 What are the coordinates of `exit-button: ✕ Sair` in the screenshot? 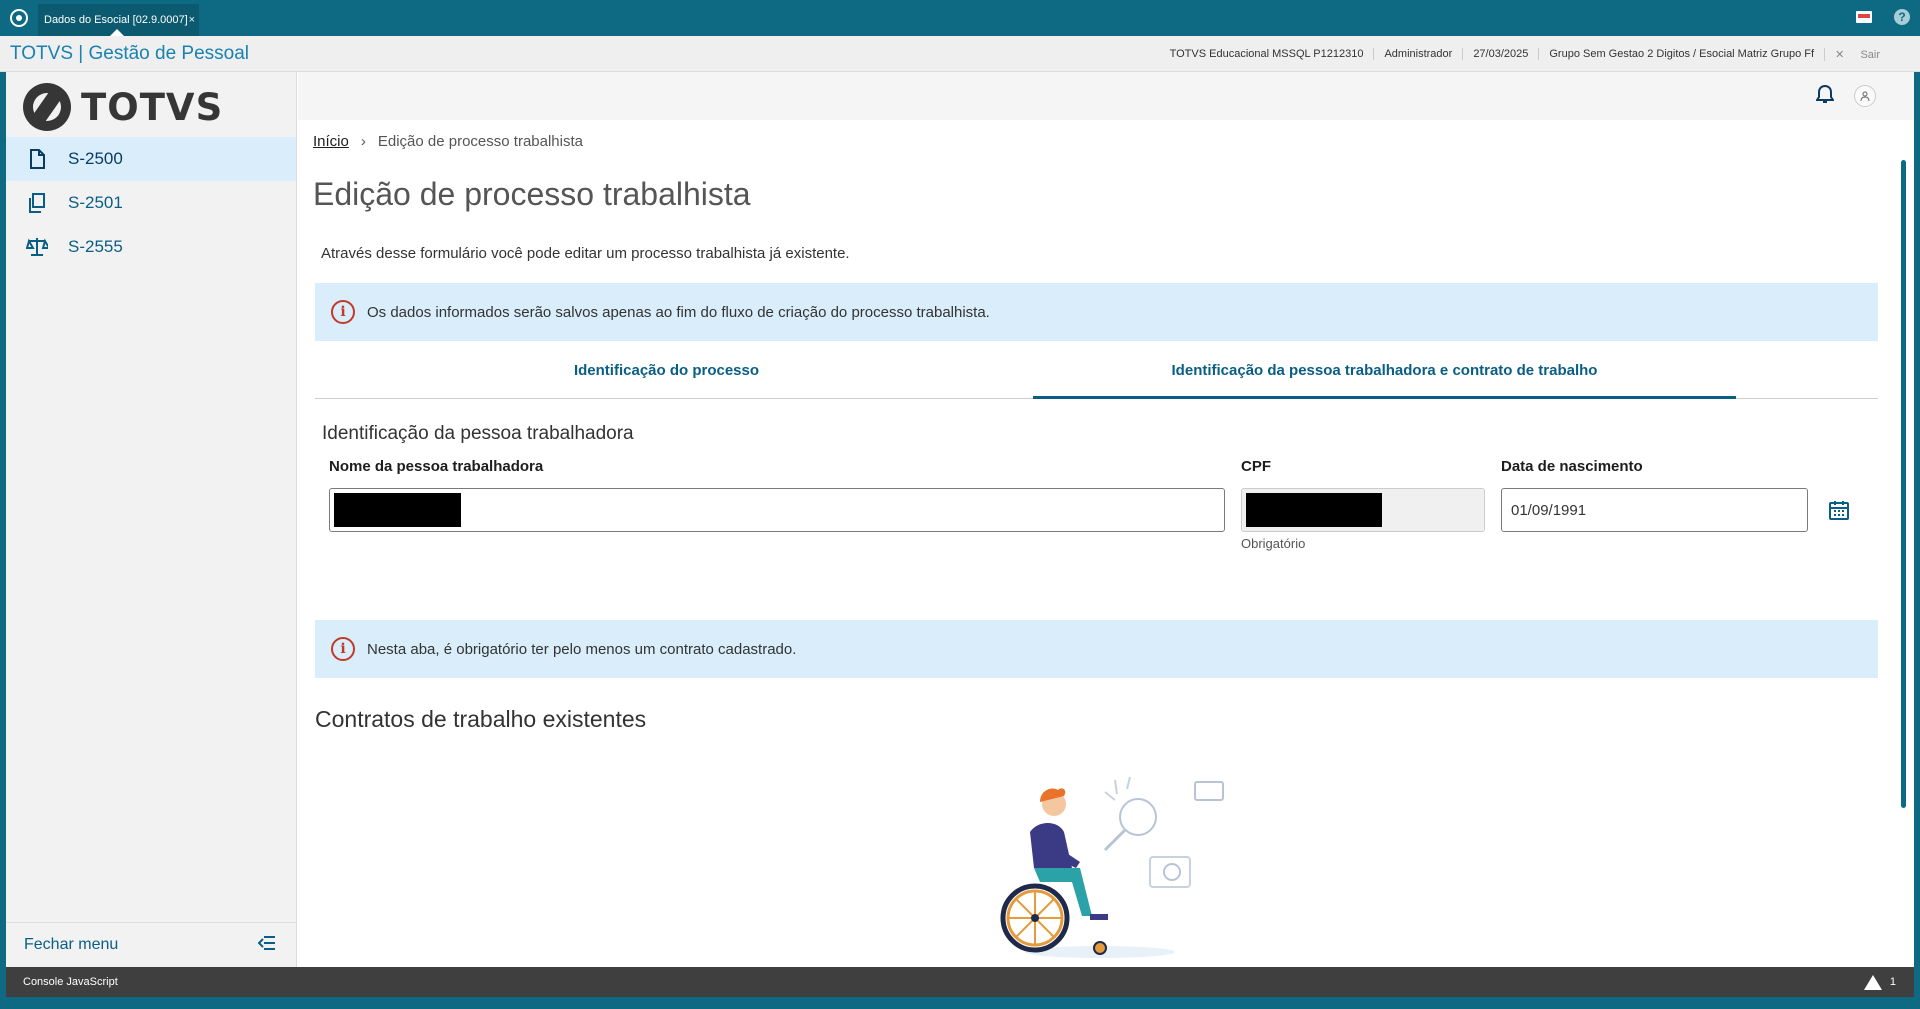 It's located at (1862, 54).